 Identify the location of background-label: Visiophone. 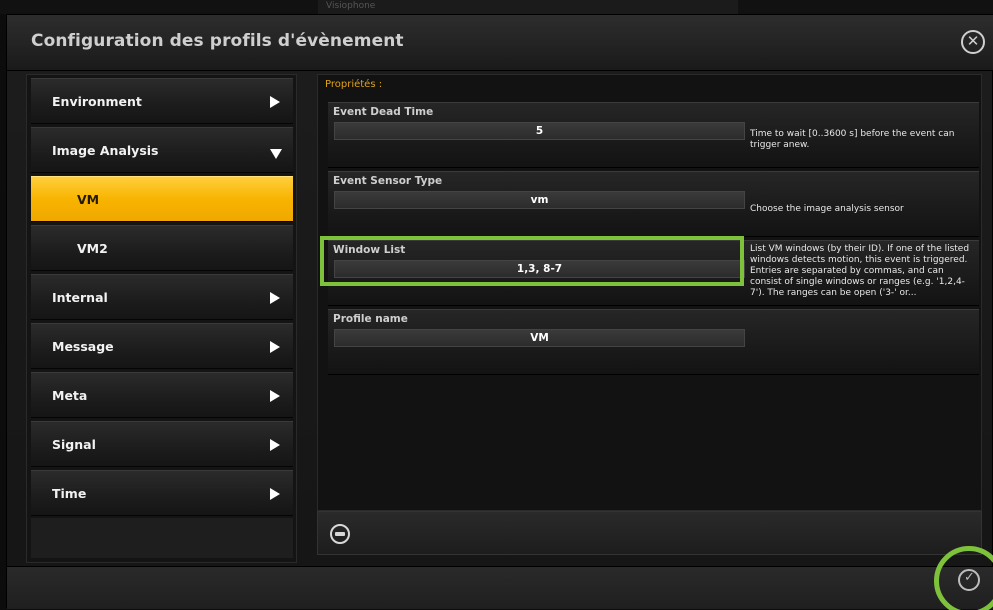
(351, 6).